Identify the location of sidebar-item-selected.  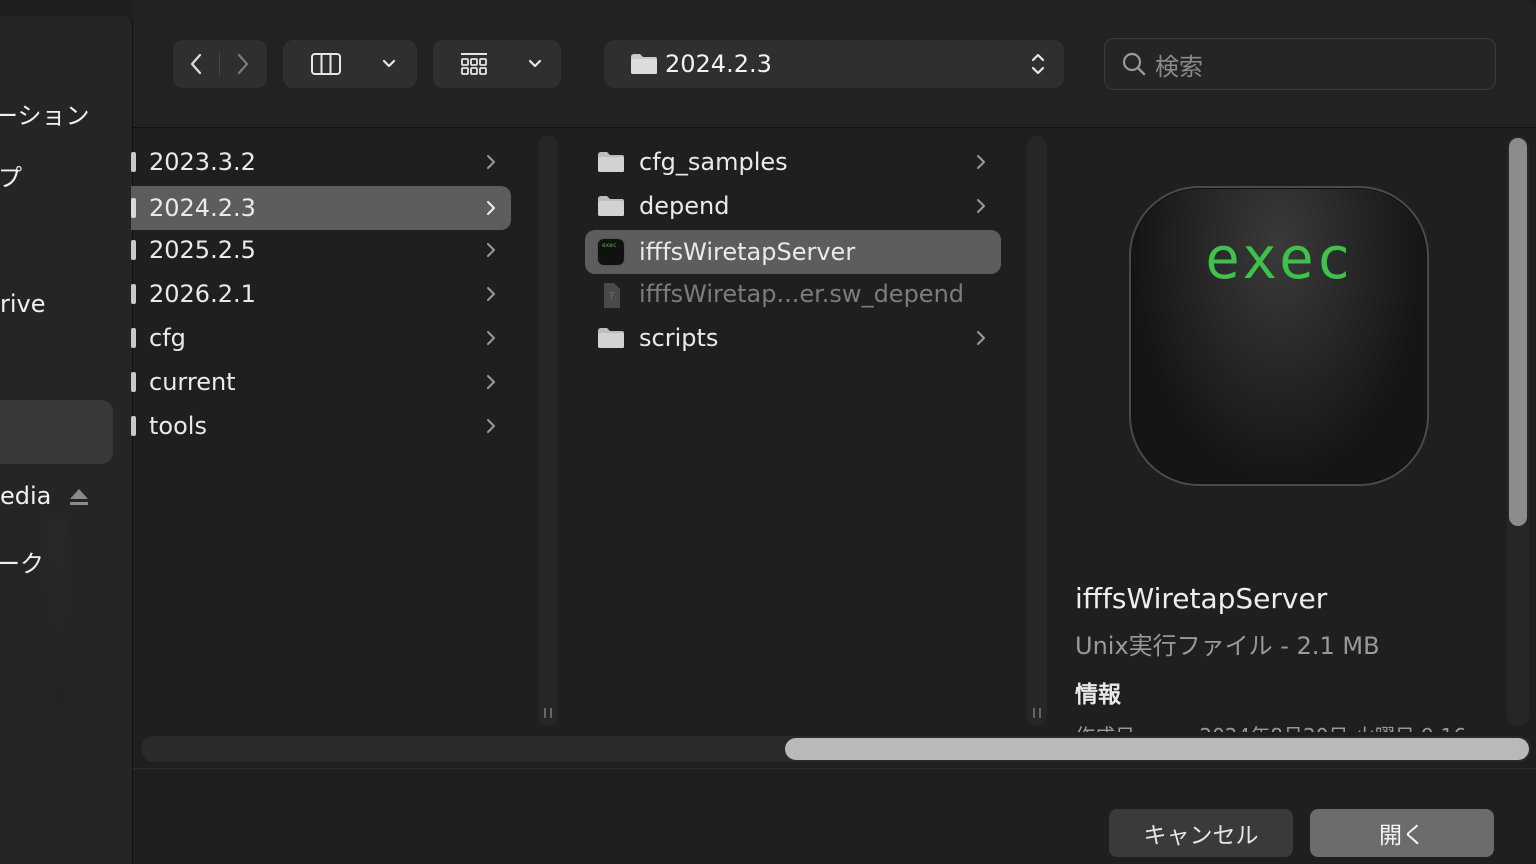
(56, 432).